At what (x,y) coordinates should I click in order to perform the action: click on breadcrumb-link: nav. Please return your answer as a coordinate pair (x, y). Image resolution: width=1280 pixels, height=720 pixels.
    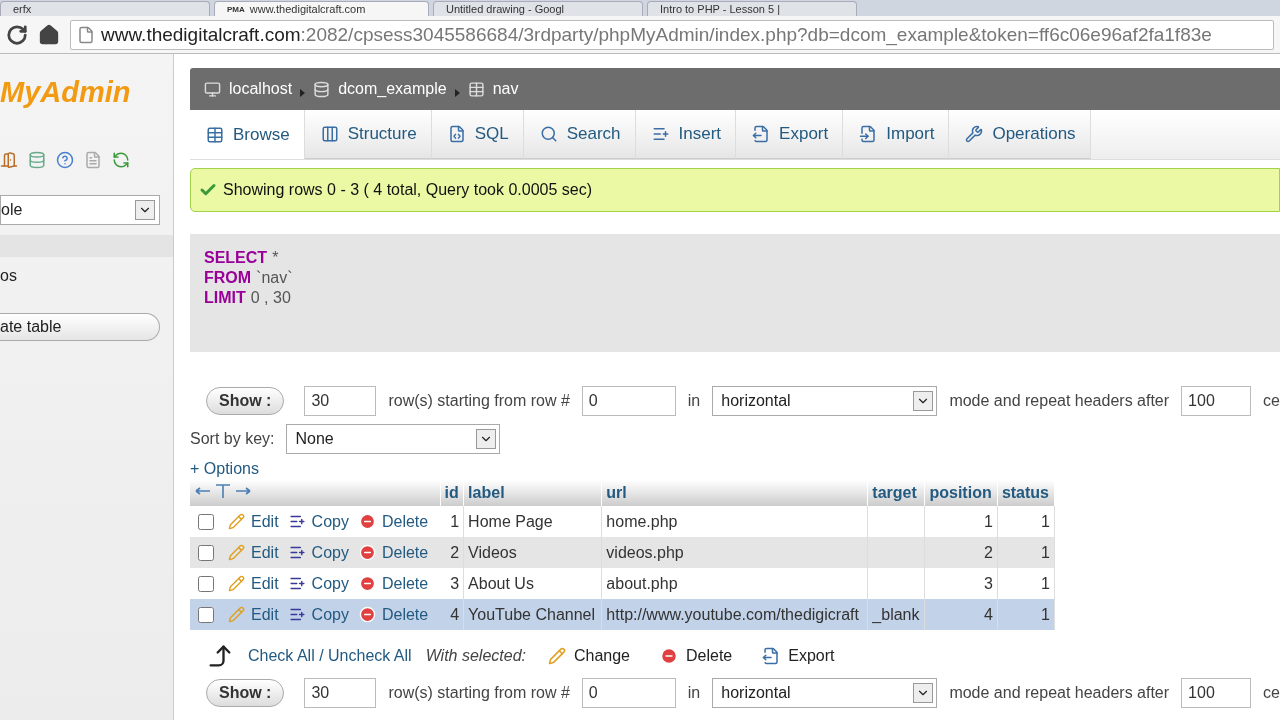
    Looking at the image, I should click on (505, 89).